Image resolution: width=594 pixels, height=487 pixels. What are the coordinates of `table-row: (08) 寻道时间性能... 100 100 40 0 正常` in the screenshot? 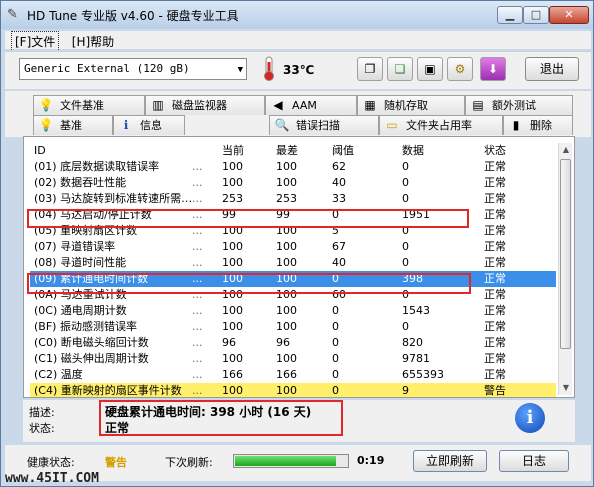 It's located at (293, 263).